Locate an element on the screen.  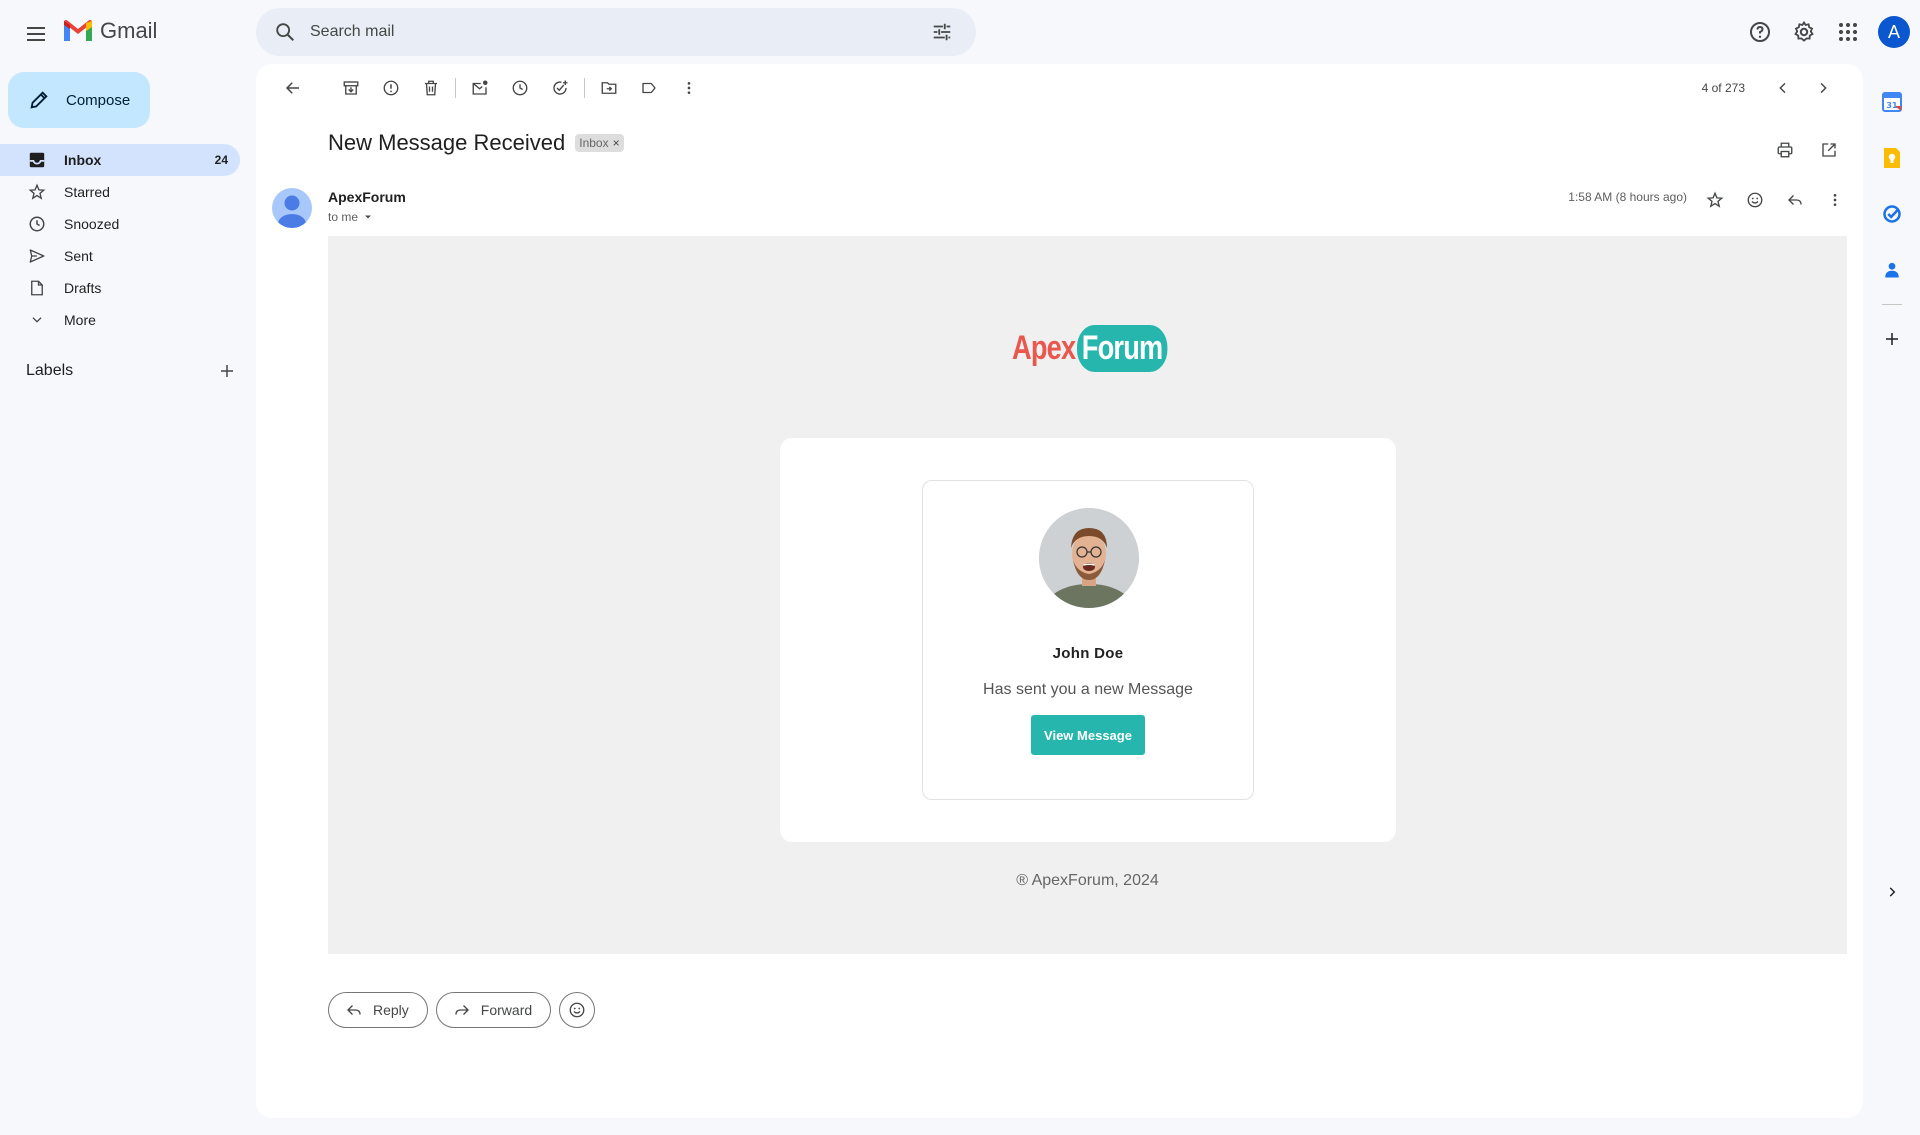
back-button is located at coordinates (293, 88).